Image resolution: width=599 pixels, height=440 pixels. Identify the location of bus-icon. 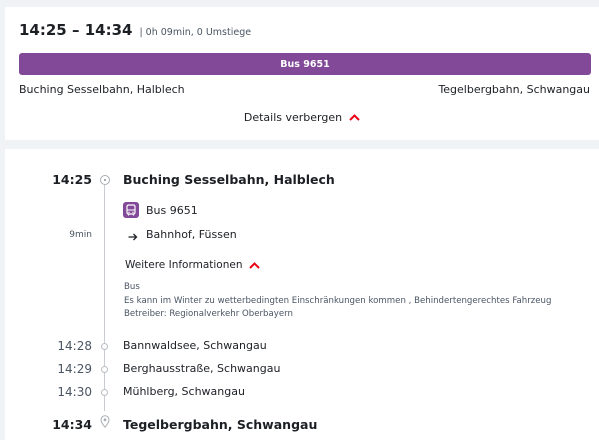
(131, 210).